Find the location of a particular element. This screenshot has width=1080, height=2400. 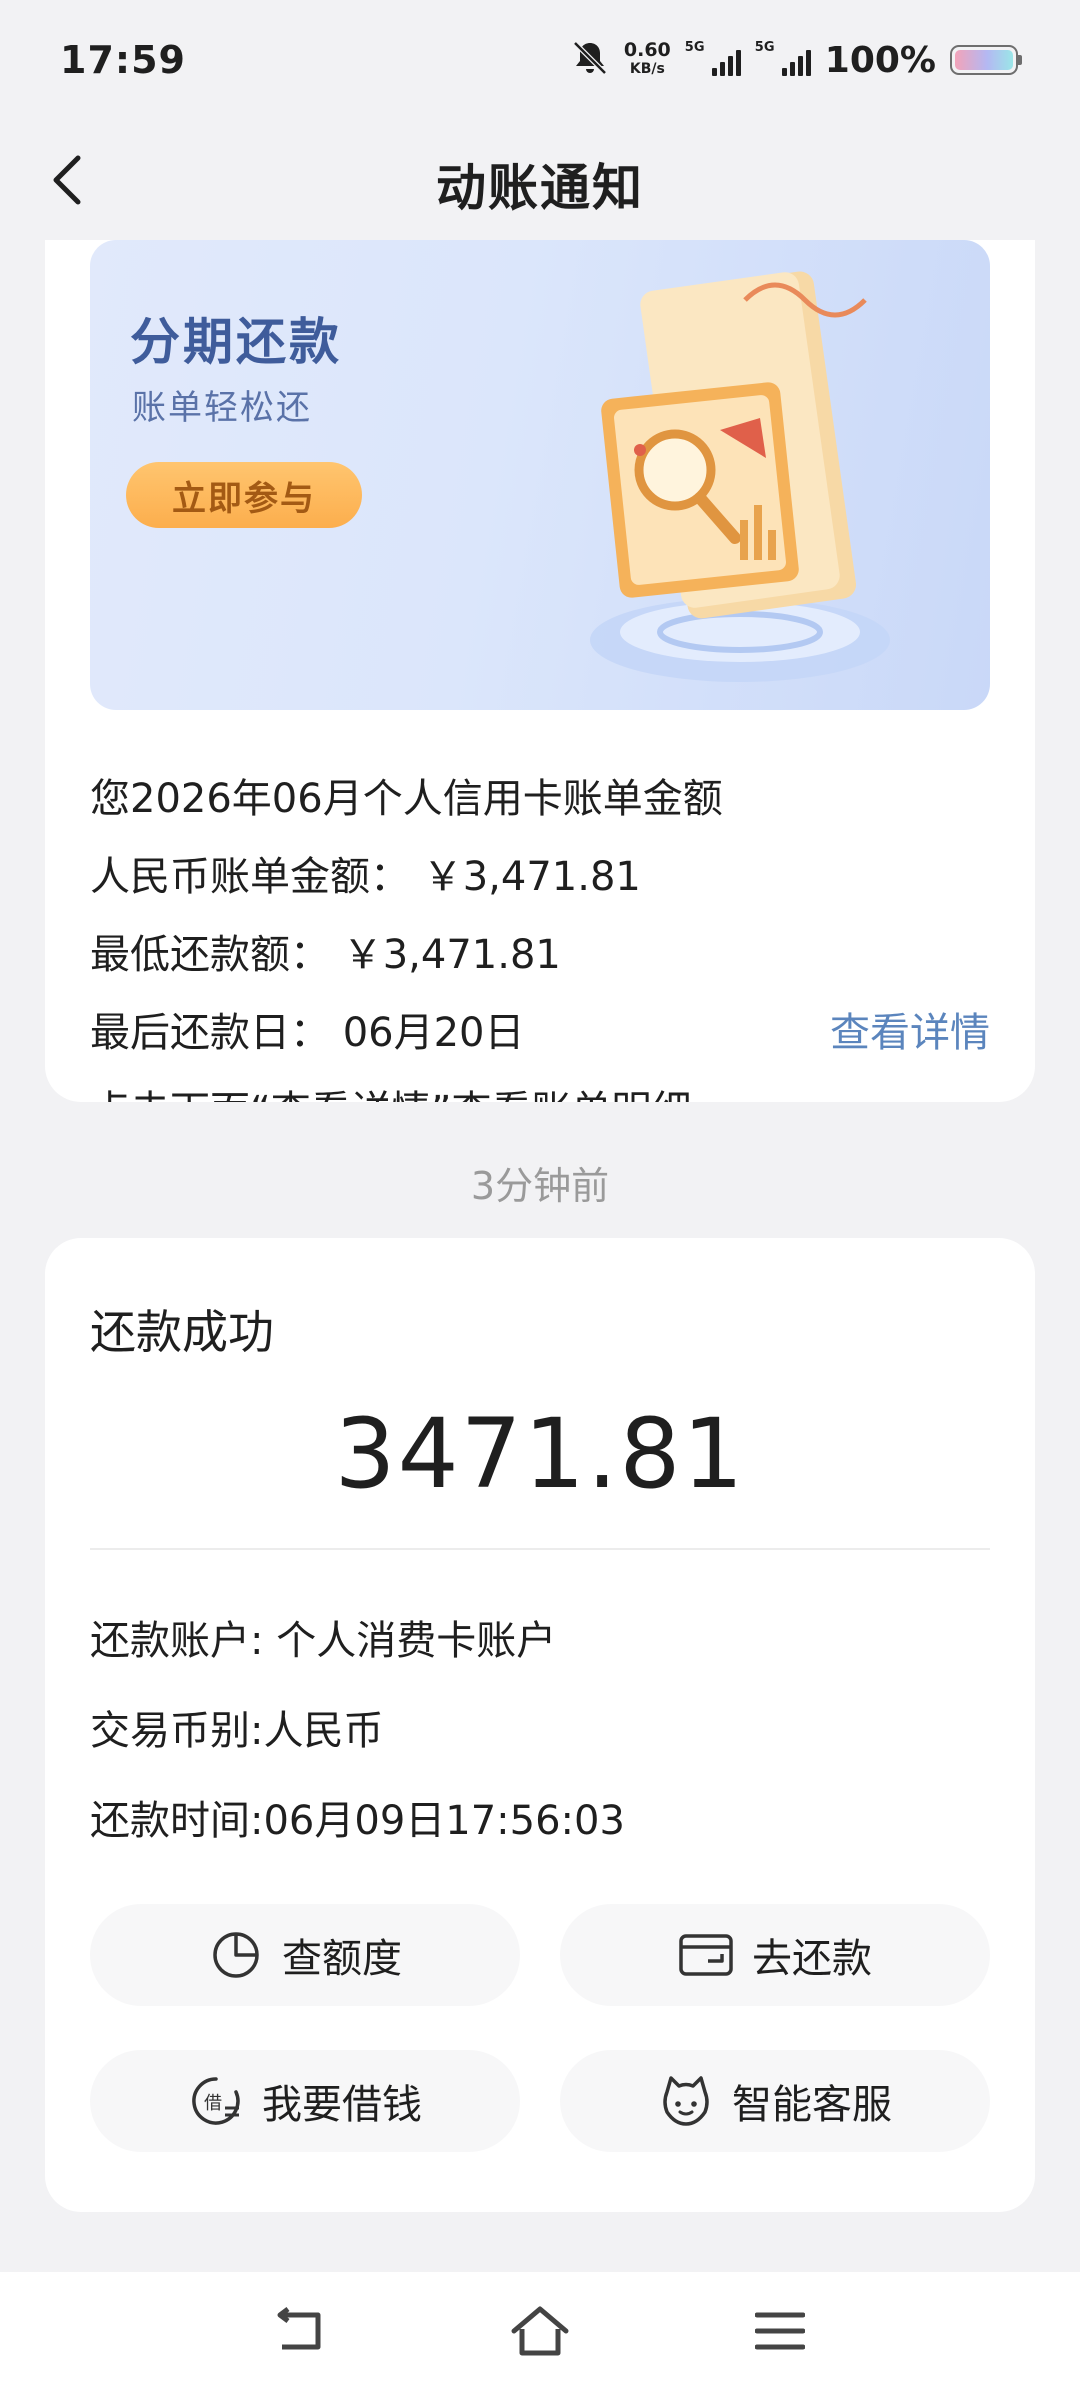

due-date-line: 最后还款日： 06月20日 is located at coordinates (307, 1033).